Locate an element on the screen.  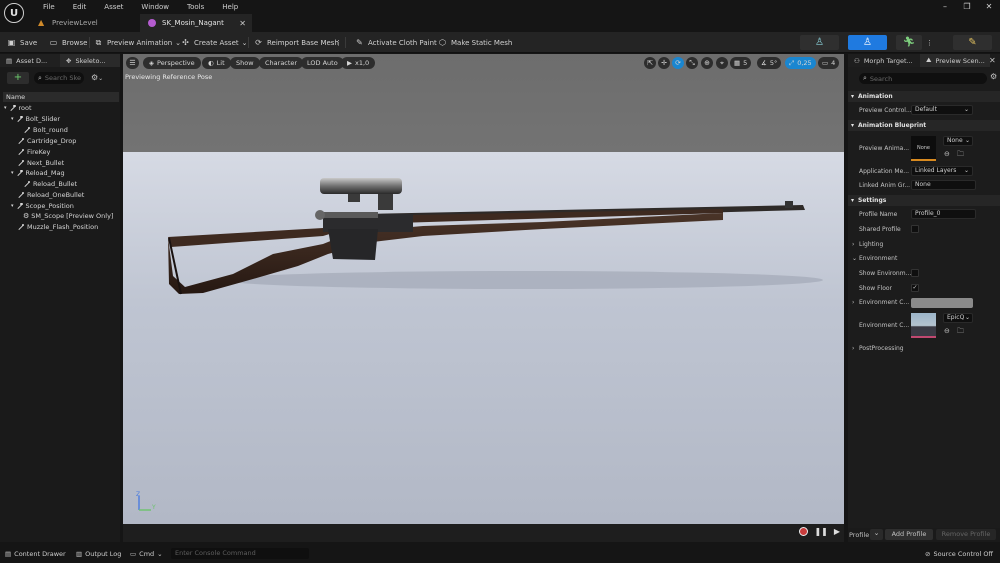
section-settings: ▾ Settings is located at coordinates (924, 200).